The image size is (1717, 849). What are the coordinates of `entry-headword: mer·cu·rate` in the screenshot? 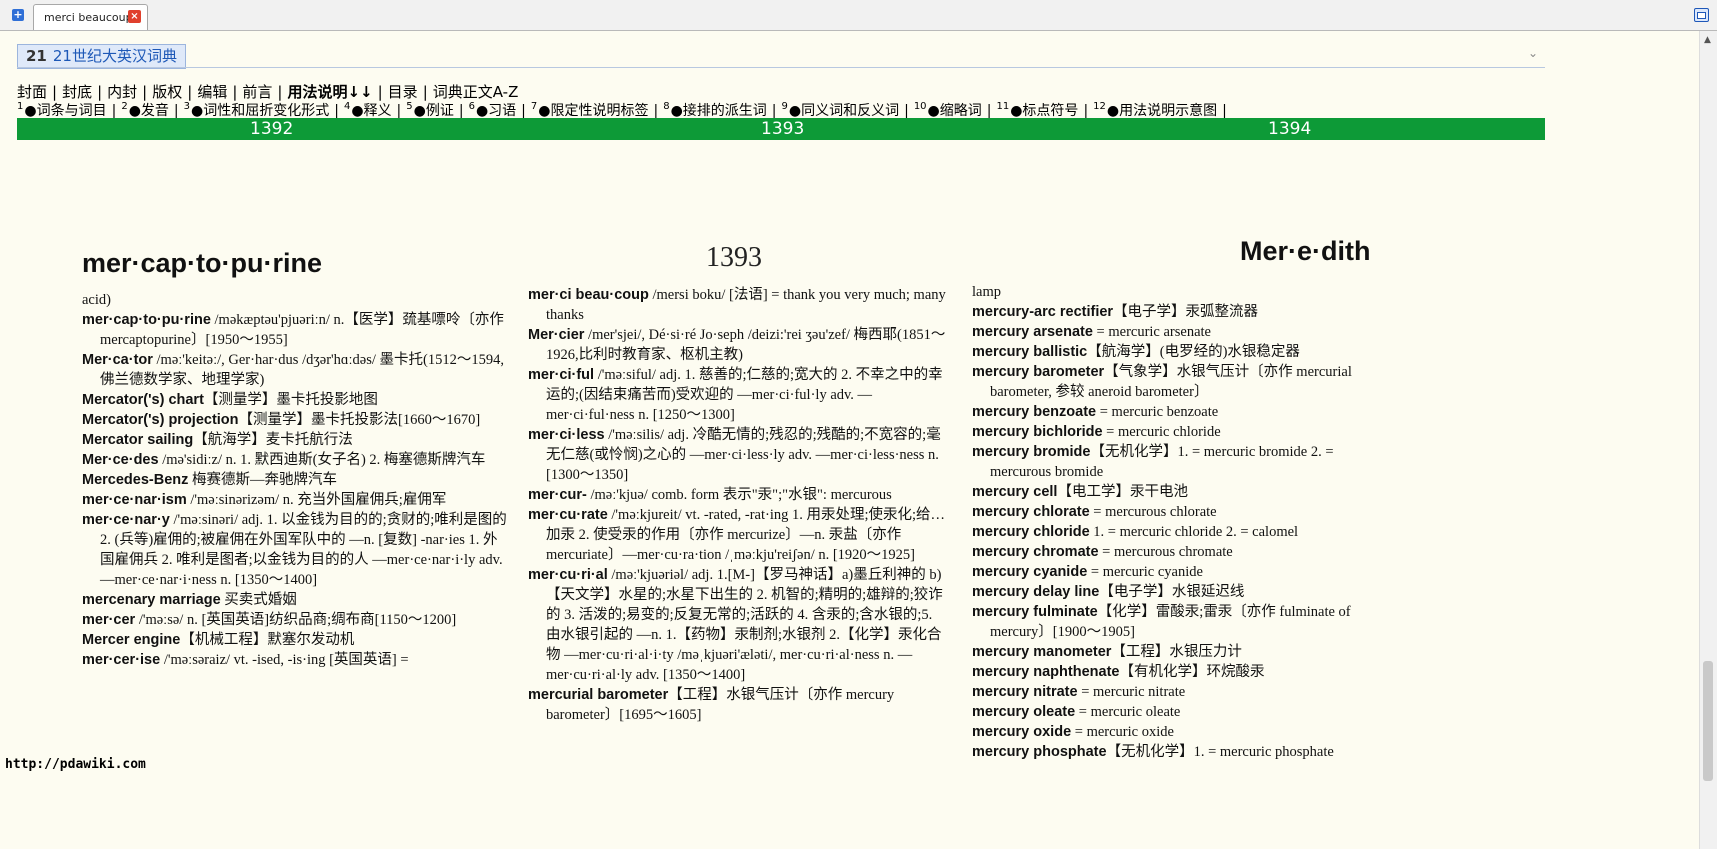 It's located at (568, 515).